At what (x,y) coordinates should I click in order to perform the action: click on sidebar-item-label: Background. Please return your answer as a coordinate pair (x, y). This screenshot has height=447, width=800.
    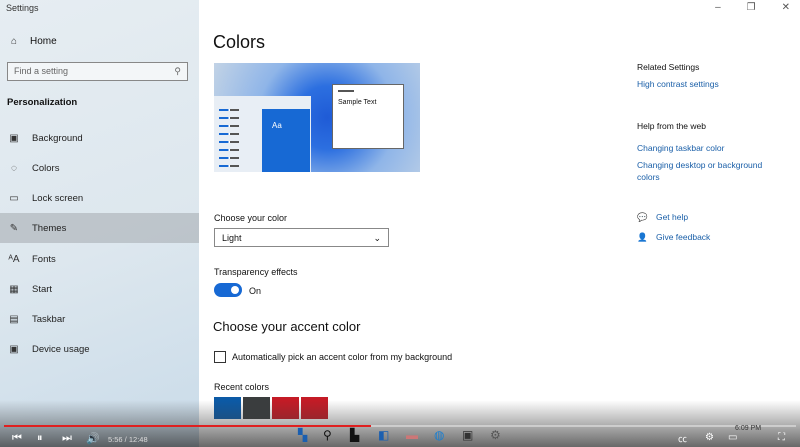
    Looking at the image, I should click on (57, 138).